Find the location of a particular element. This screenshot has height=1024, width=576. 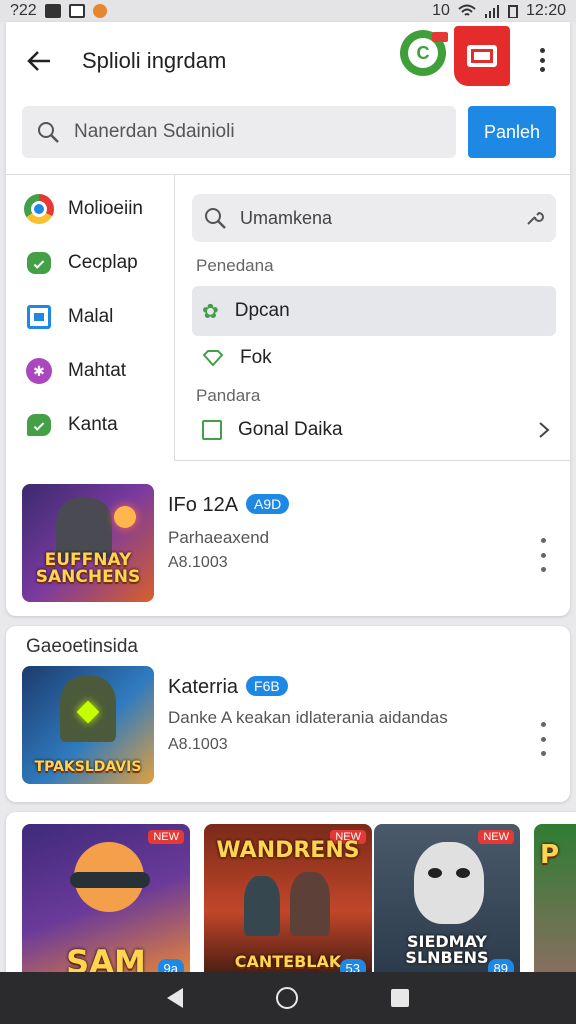

sidebar-item-0: Molioeiin is located at coordinates (90, 209).